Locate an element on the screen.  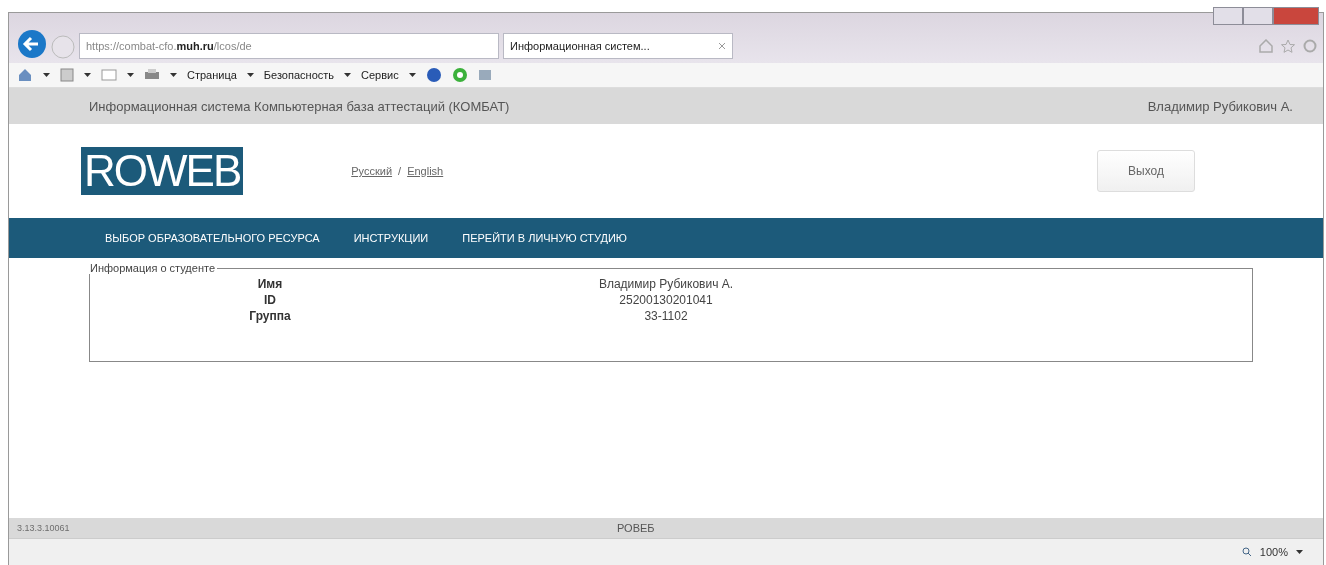
version-text: 3.13.3.10061 is located at coordinates (44, 528).